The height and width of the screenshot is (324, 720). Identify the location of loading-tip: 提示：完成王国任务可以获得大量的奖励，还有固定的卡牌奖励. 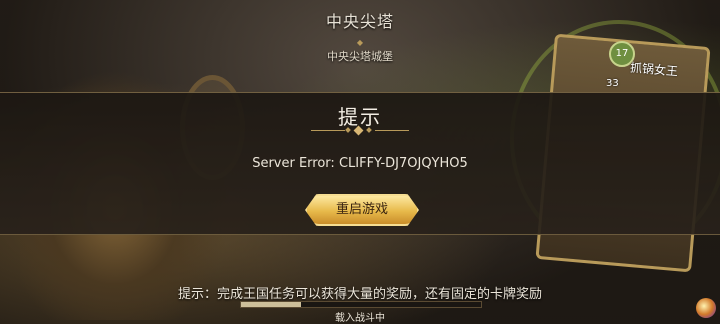
(360, 292).